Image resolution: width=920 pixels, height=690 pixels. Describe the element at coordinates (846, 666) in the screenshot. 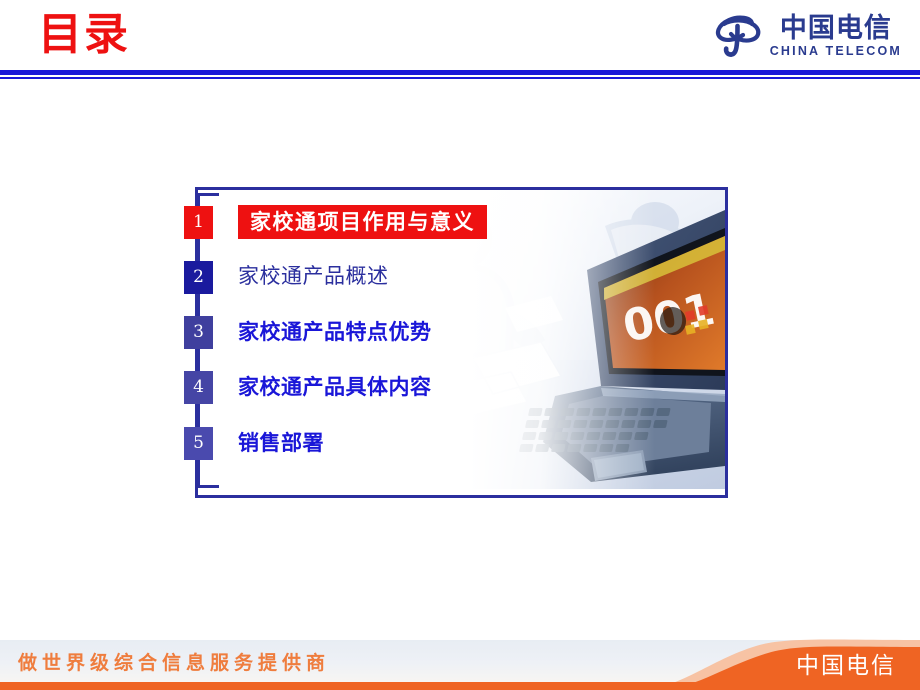

I see `footer-brand: 中国电信` at that location.